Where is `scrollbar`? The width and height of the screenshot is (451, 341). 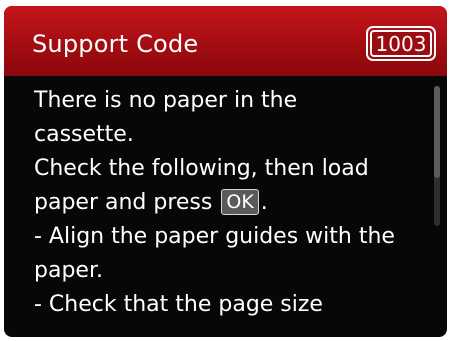
scrollbar is located at coordinates (437, 156).